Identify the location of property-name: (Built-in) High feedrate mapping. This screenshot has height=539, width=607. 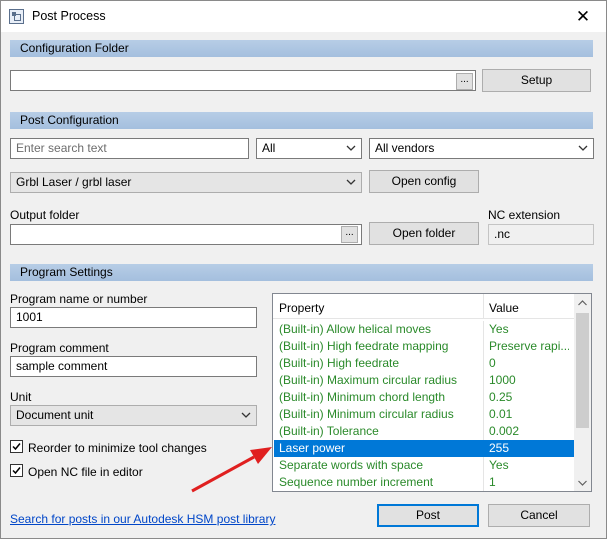
(364, 346).